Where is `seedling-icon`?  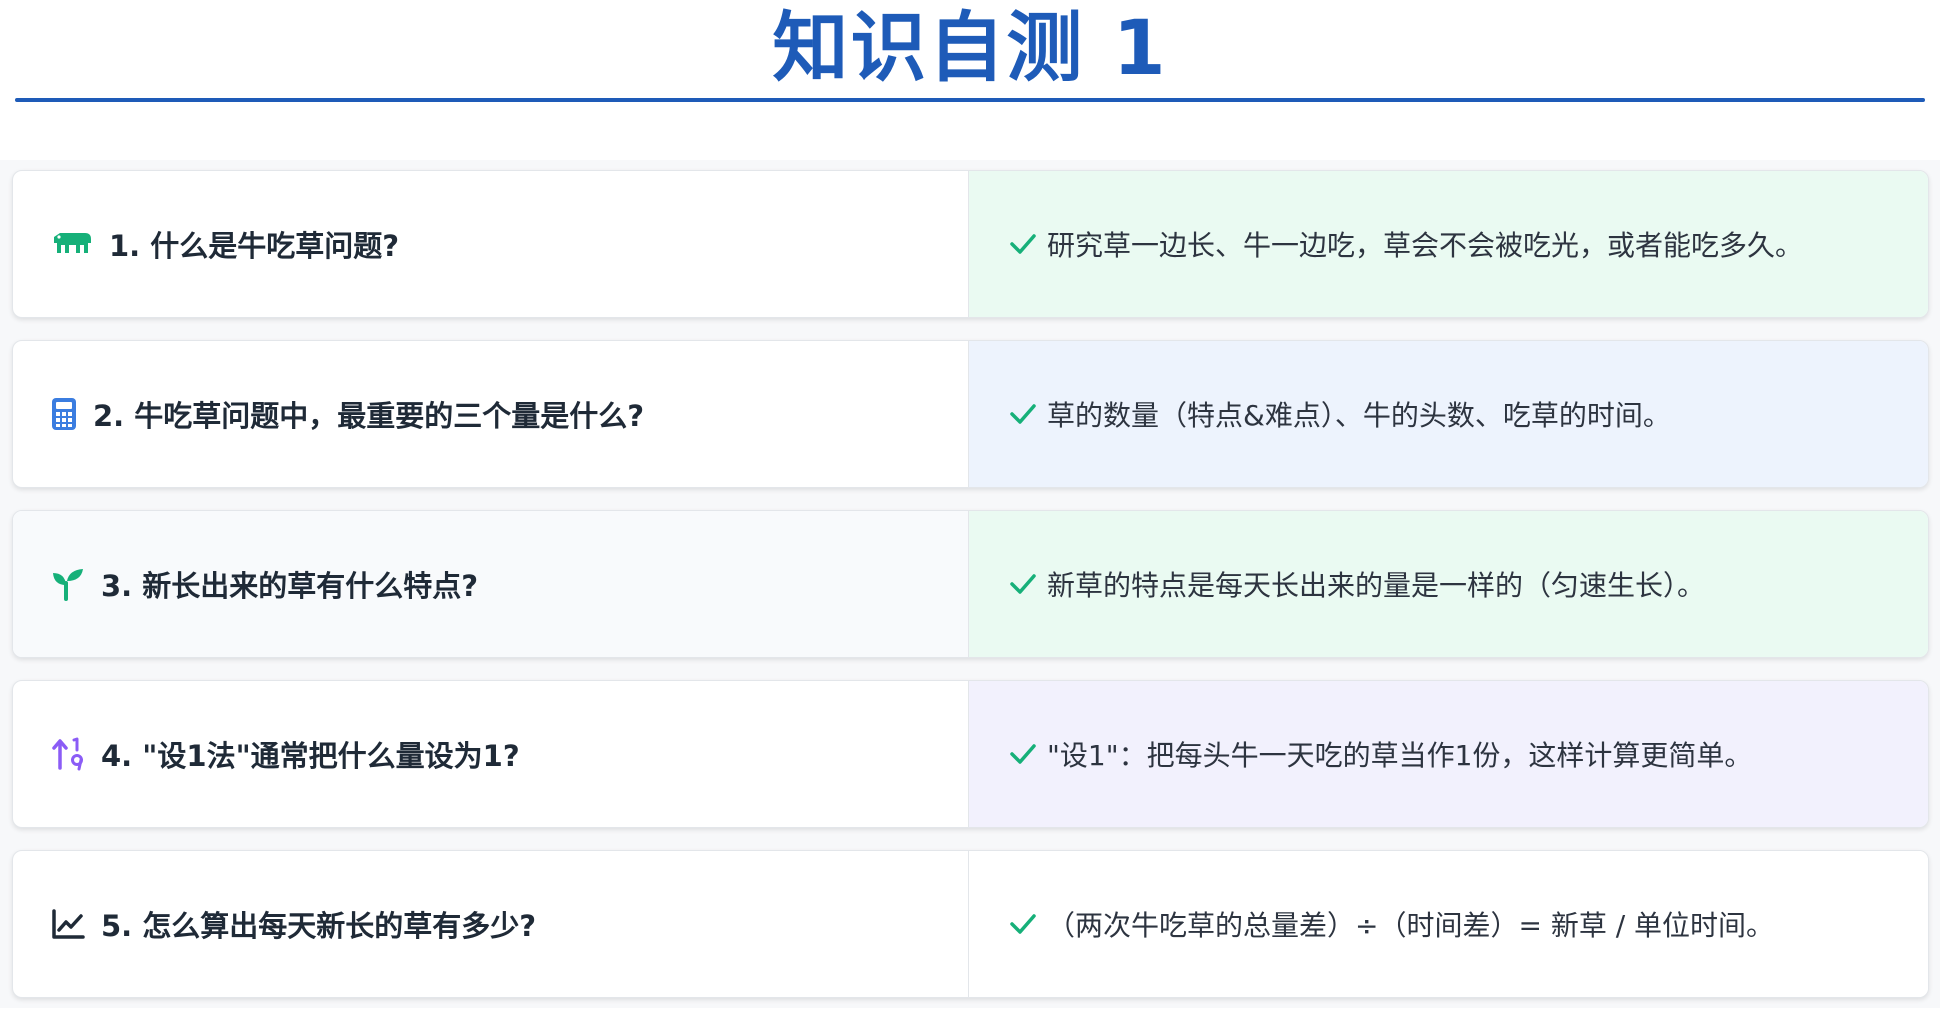 seedling-icon is located at coordinates (68, 584).